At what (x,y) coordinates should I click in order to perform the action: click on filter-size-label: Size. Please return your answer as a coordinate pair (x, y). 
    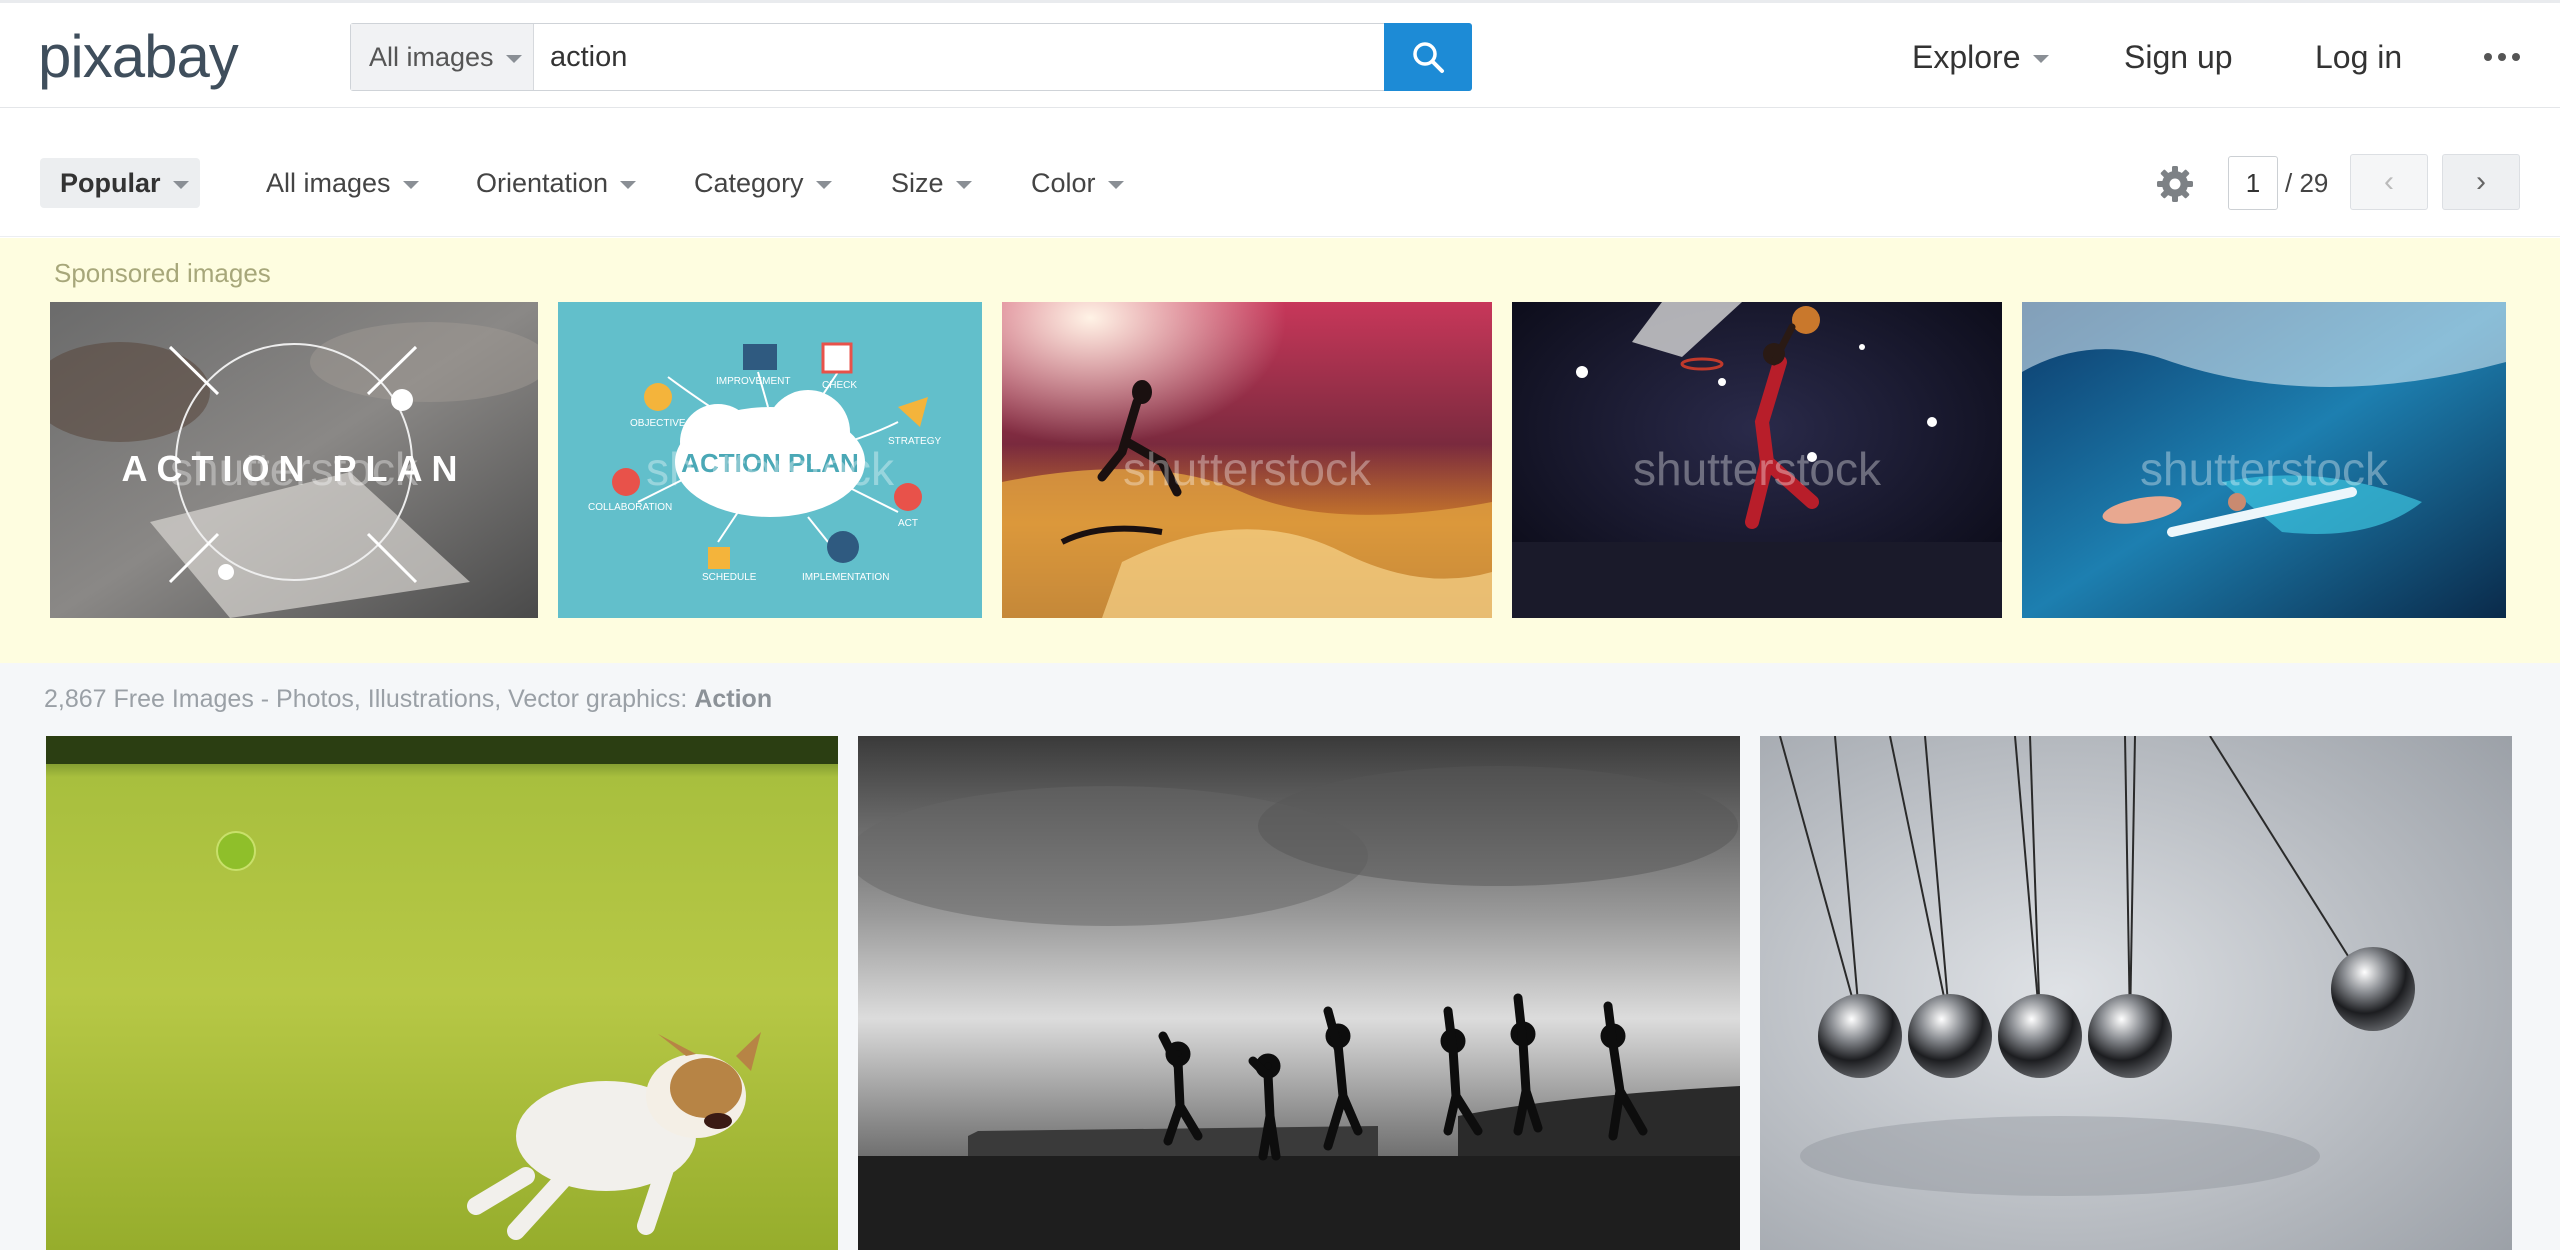
    Looking at the image, I should click on (917, 182).